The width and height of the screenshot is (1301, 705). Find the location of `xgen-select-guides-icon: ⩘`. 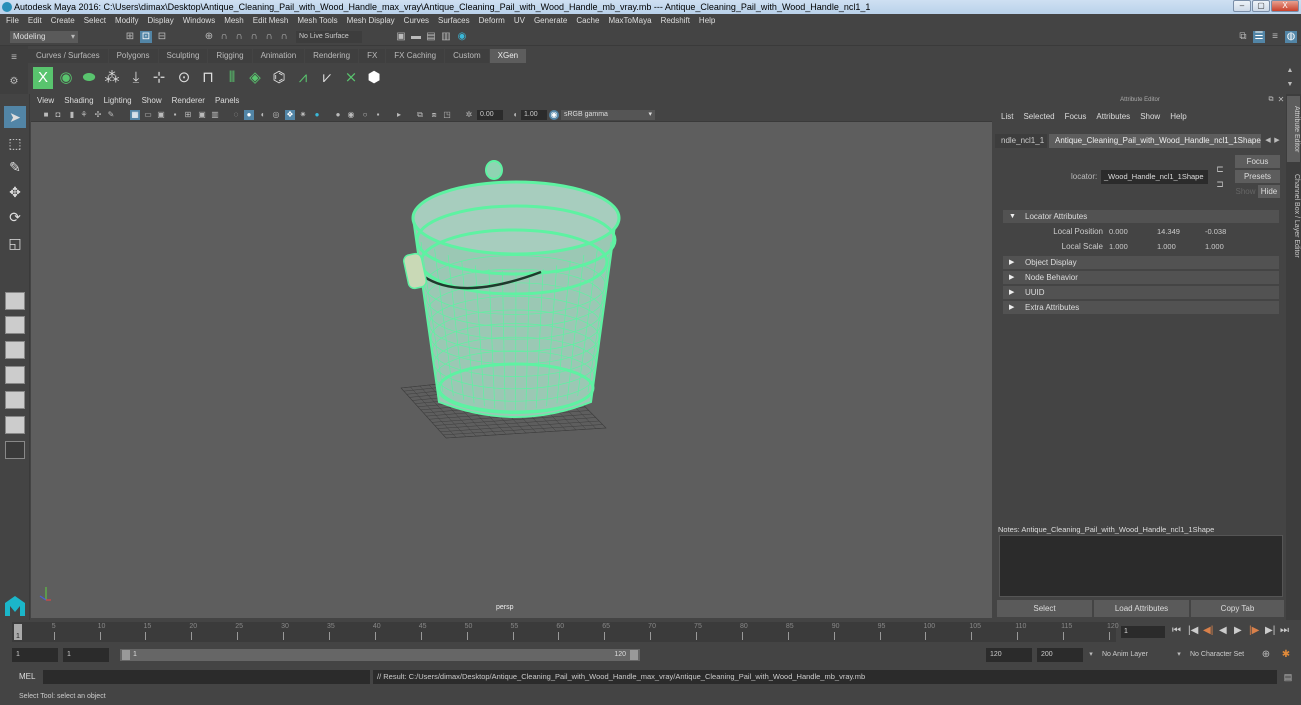

xgen-select-guides-icon: ⩘ is located at coordinates (303, 78).